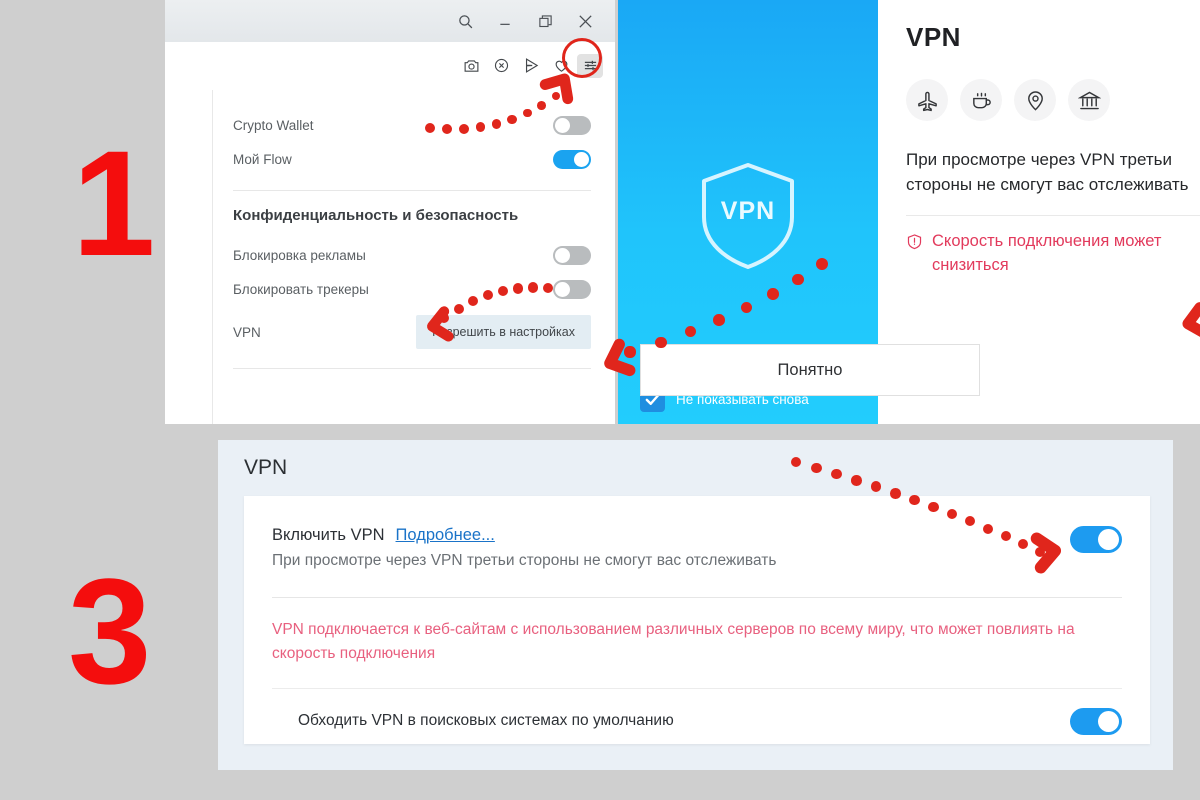  What do you see at coordinates (572, 159) in the screenshot?
I see `my-flow-toggle` at bounding box center [572, 159].